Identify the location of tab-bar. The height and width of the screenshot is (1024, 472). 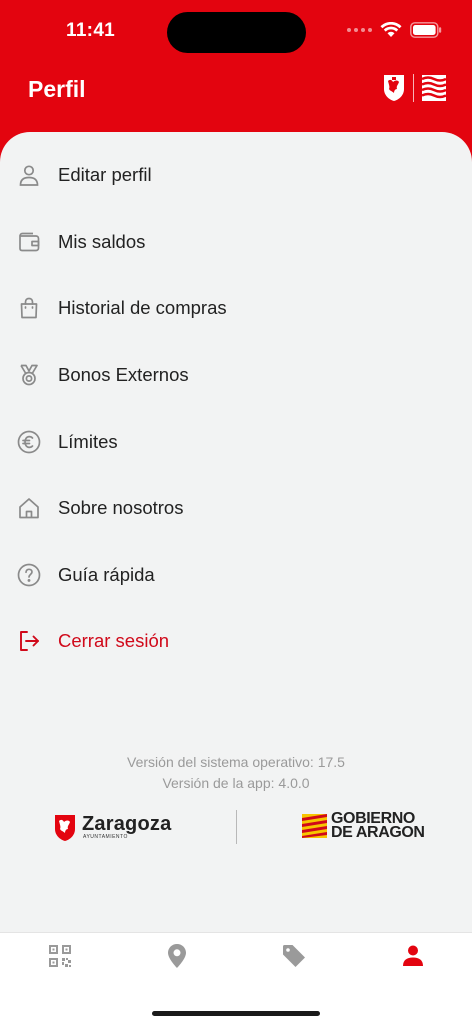
(236, 978).